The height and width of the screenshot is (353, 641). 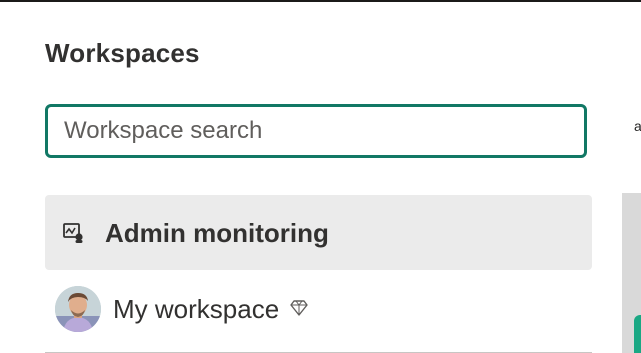 What do you see at coordinates (637, 126) in the screenshot?
I see `background-text-fragment: a` at bounding box center [637, 126].